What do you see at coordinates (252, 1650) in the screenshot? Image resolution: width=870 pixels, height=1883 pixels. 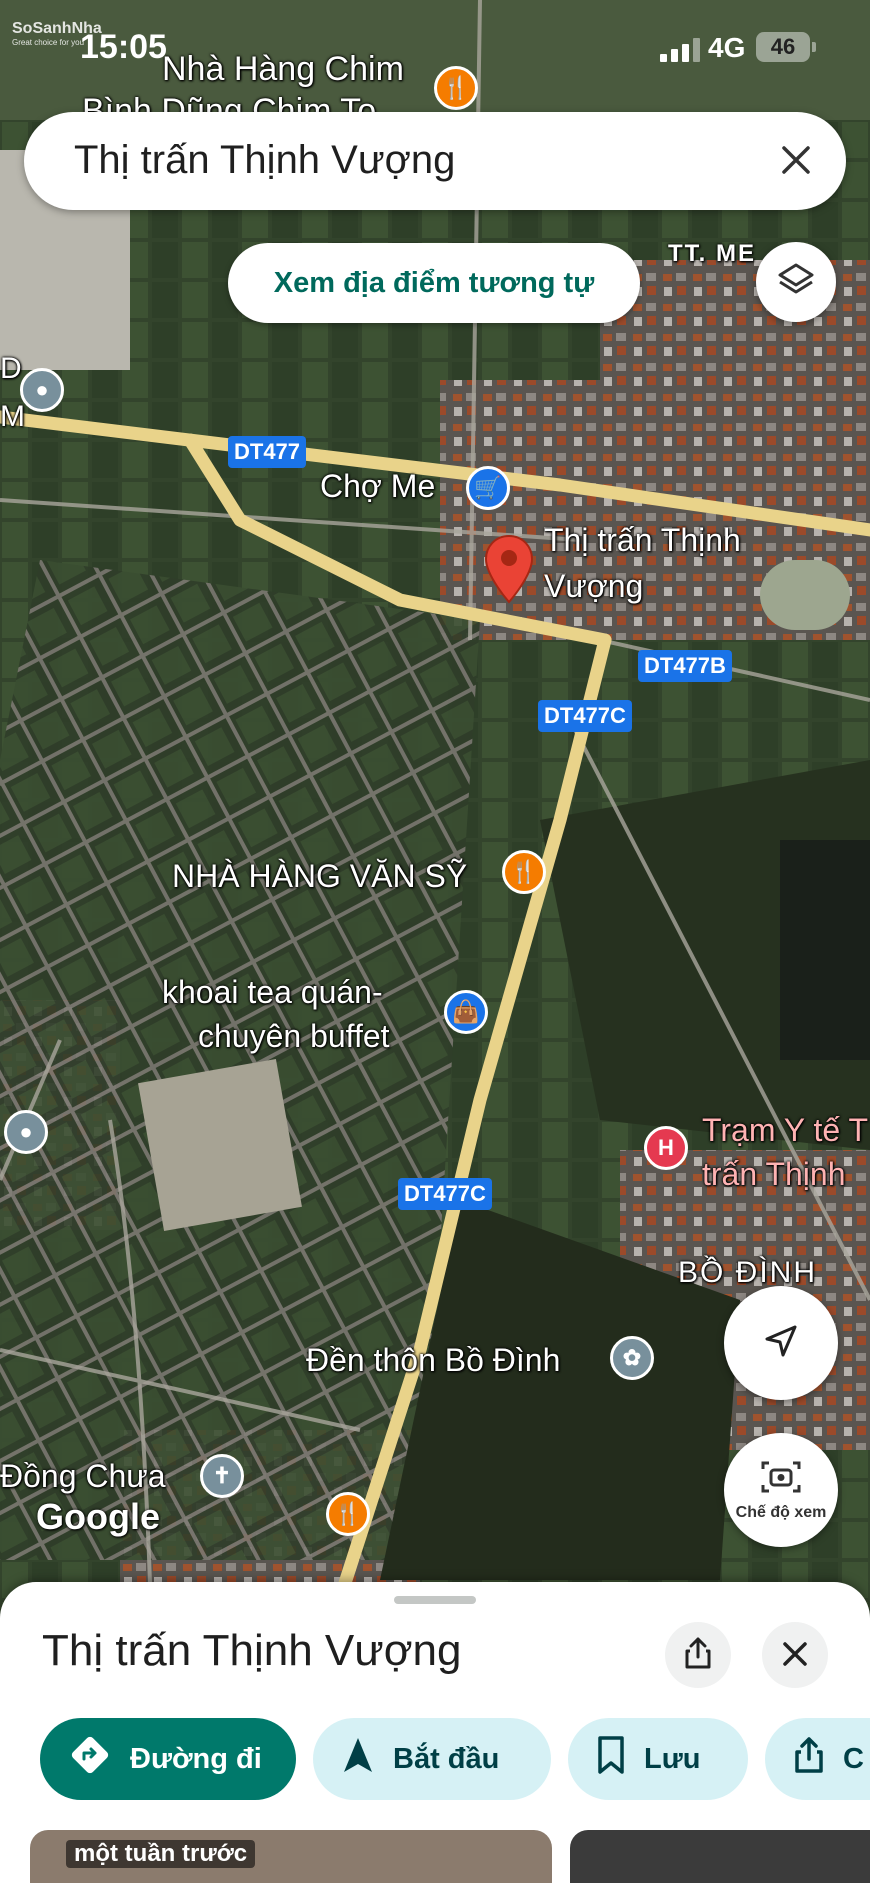 I see `place-title: Thị trấn Thịnh Vượng` at bounding box center [252, 1650].